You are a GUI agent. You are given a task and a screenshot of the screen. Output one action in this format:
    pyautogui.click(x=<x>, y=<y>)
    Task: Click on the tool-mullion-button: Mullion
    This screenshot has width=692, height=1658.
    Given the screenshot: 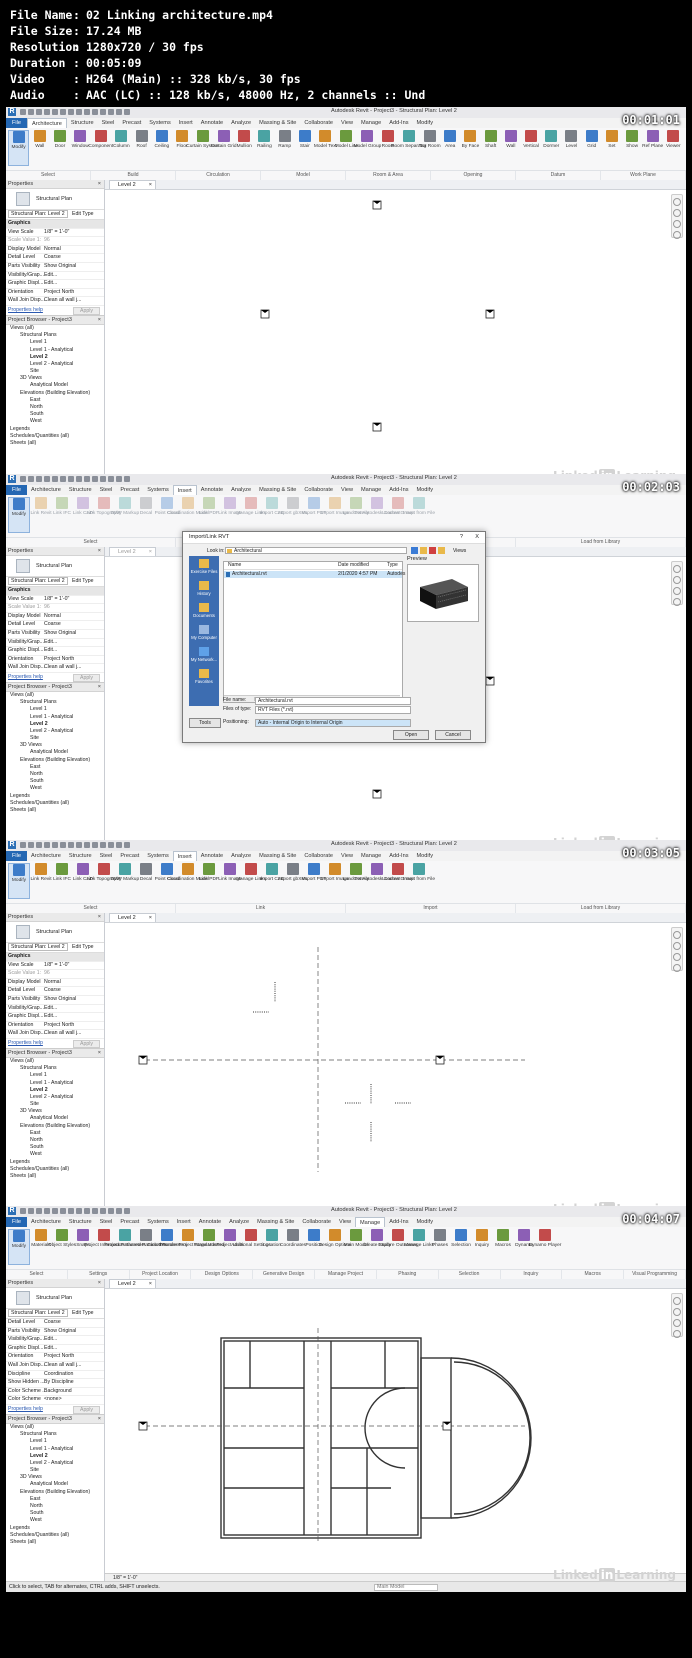 What is the action you would take?
    pyautogui.click(x=244, y=148)
    